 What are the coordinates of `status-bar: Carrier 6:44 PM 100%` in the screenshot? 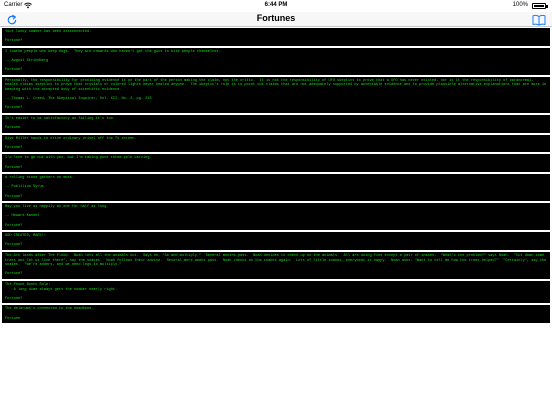 It's located at (276, 6).